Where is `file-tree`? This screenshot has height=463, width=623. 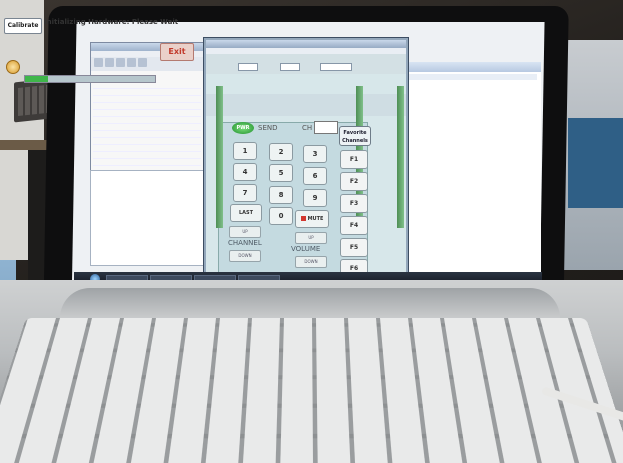 file-tree is located at coordinates (147, 120).